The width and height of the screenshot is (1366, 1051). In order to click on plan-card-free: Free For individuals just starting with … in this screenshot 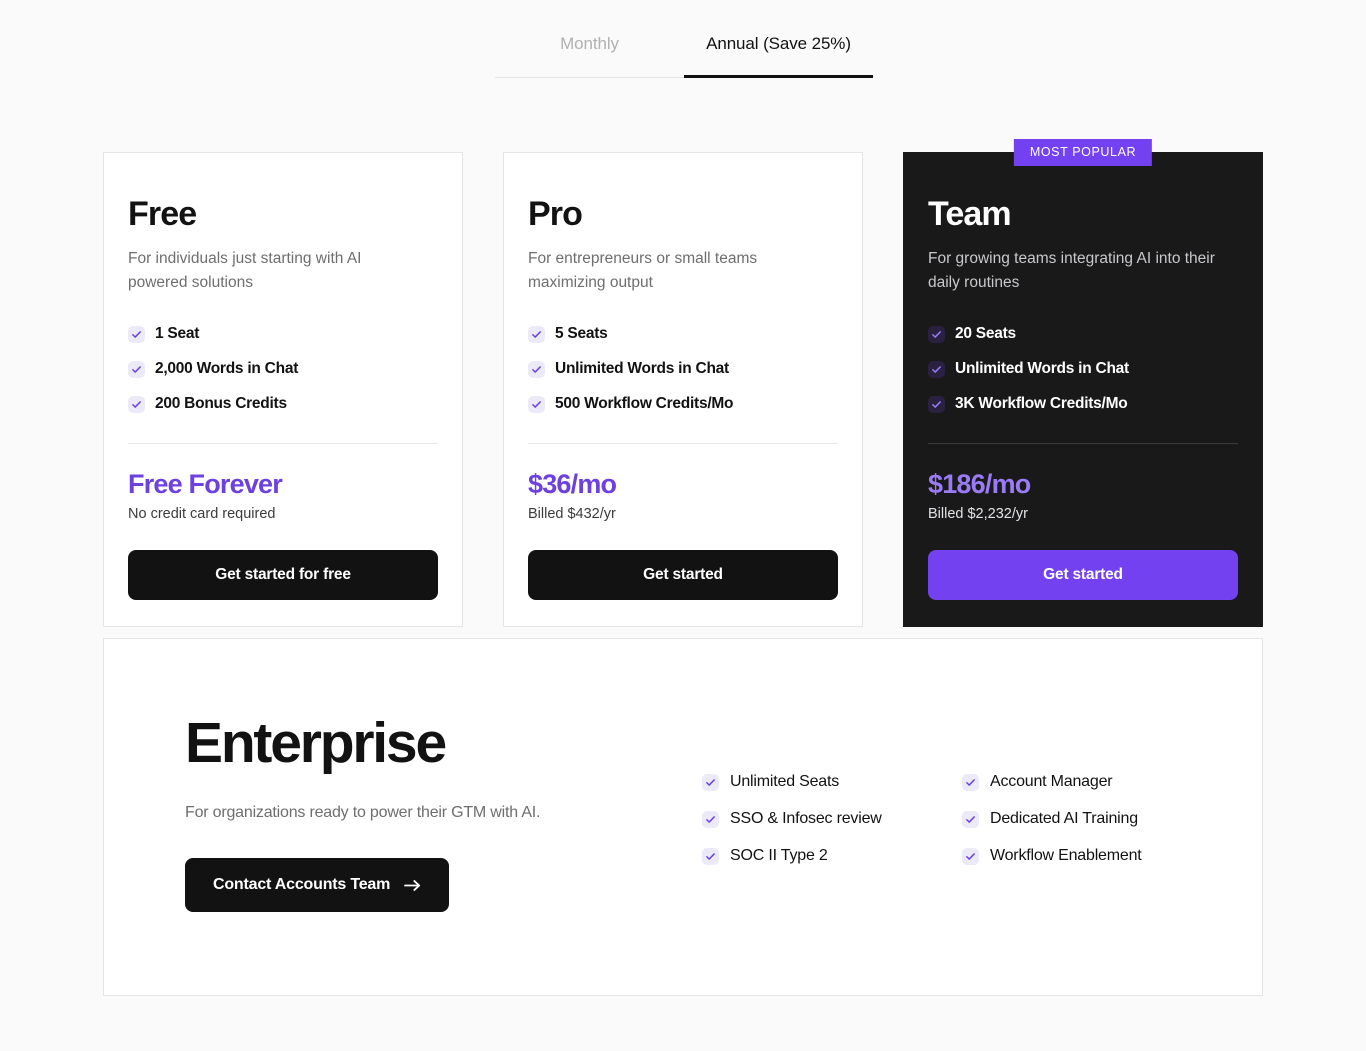, I will do `click(283, 389)`.